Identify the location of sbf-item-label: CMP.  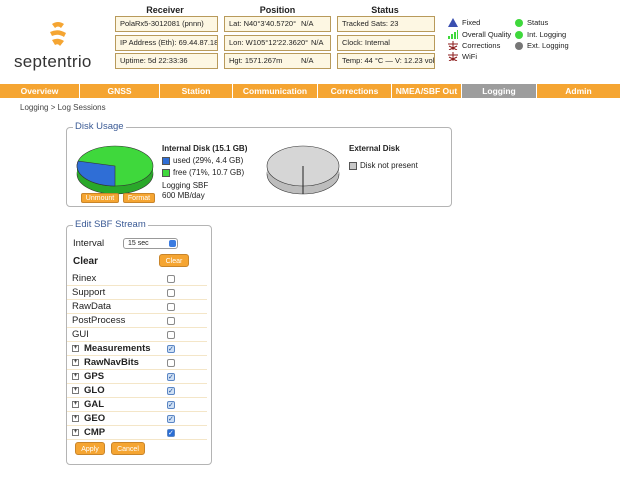
(95, 432).